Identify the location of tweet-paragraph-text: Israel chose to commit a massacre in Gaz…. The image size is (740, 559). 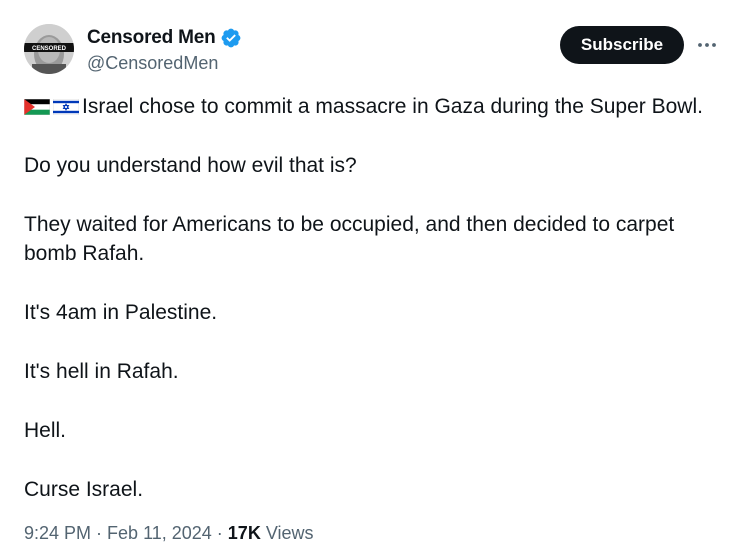
(392, 106).